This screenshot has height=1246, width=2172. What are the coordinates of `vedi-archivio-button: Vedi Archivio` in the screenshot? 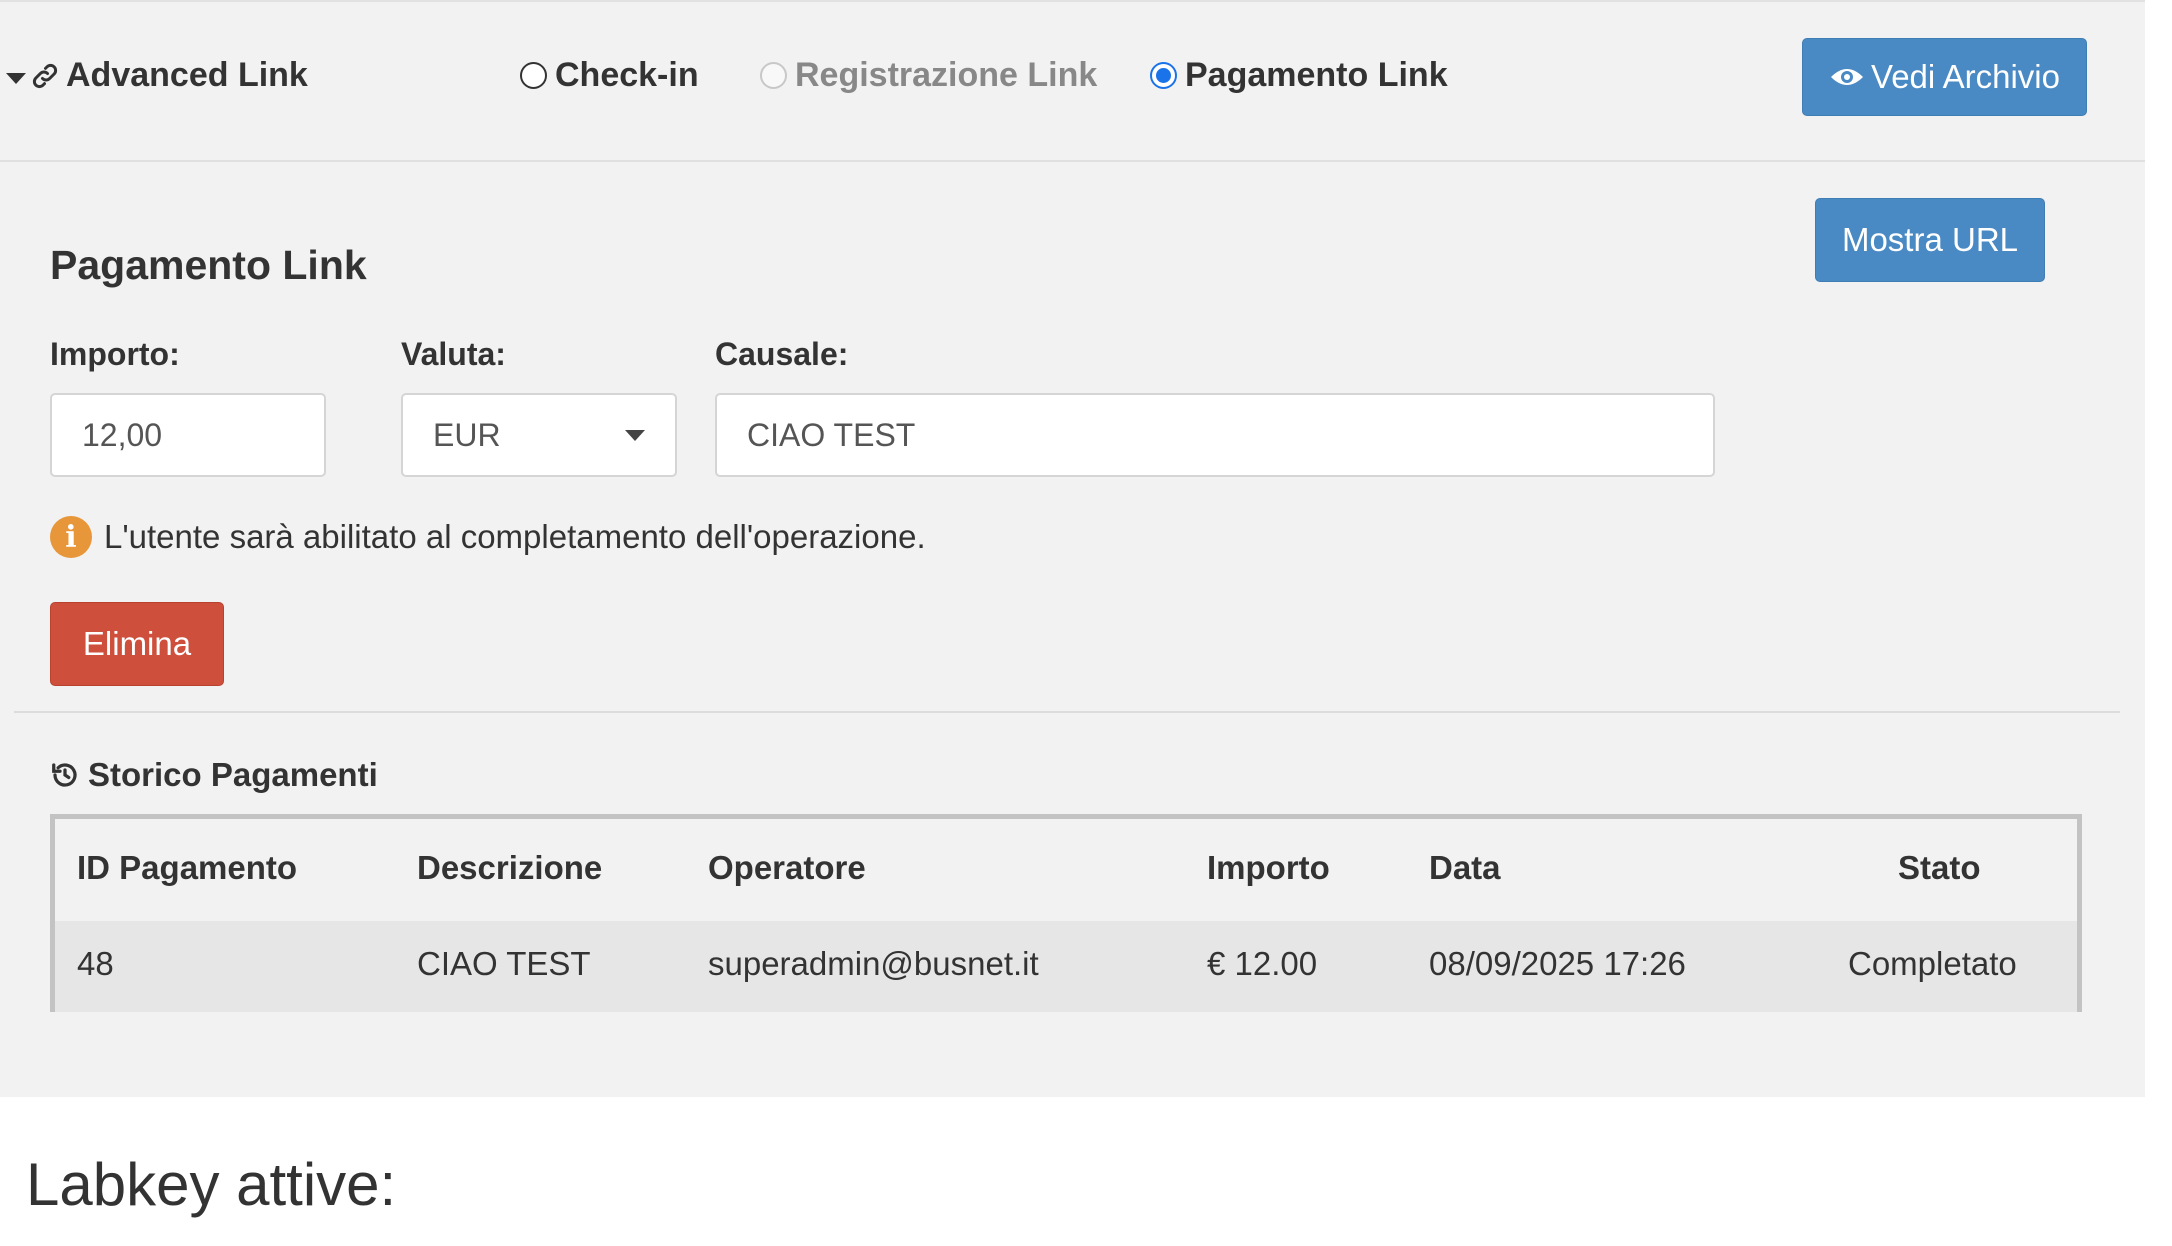 It's located at (1944, 77).